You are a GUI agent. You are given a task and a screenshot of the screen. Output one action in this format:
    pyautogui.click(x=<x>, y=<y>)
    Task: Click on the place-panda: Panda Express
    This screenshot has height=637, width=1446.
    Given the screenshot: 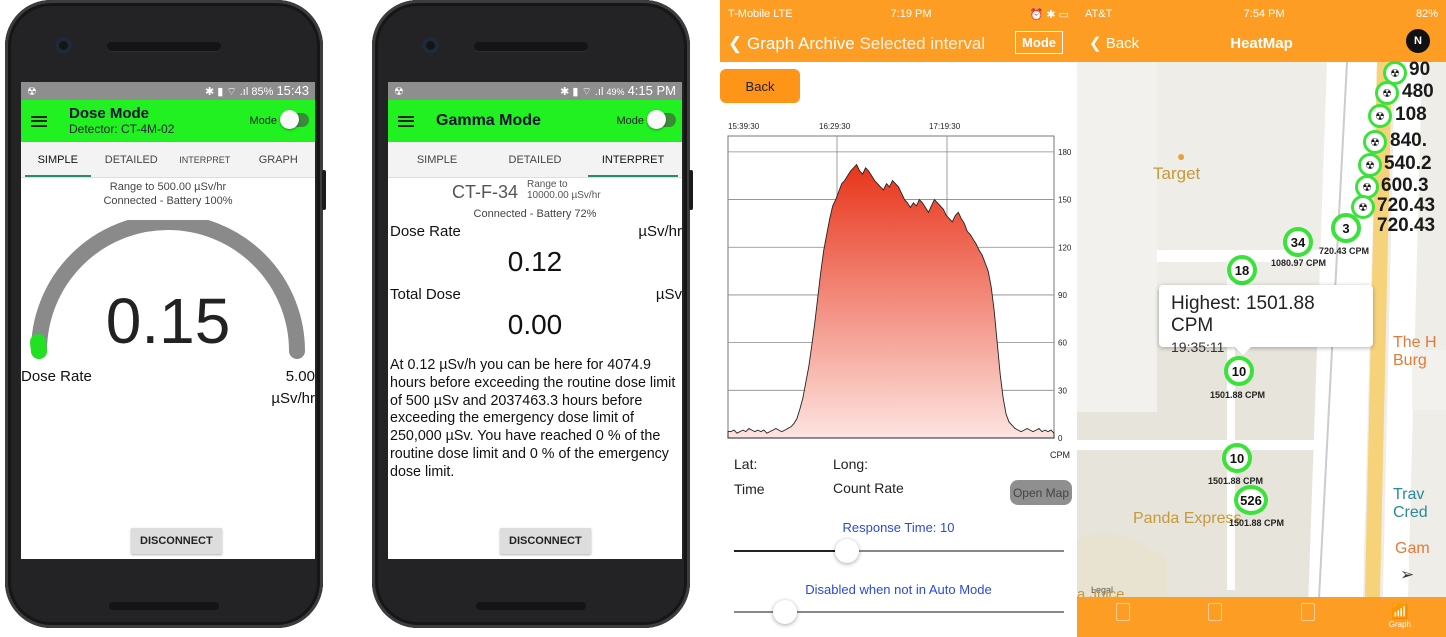 What is the action you would take?
    pyautogui.click(x=1187, y=518)
    